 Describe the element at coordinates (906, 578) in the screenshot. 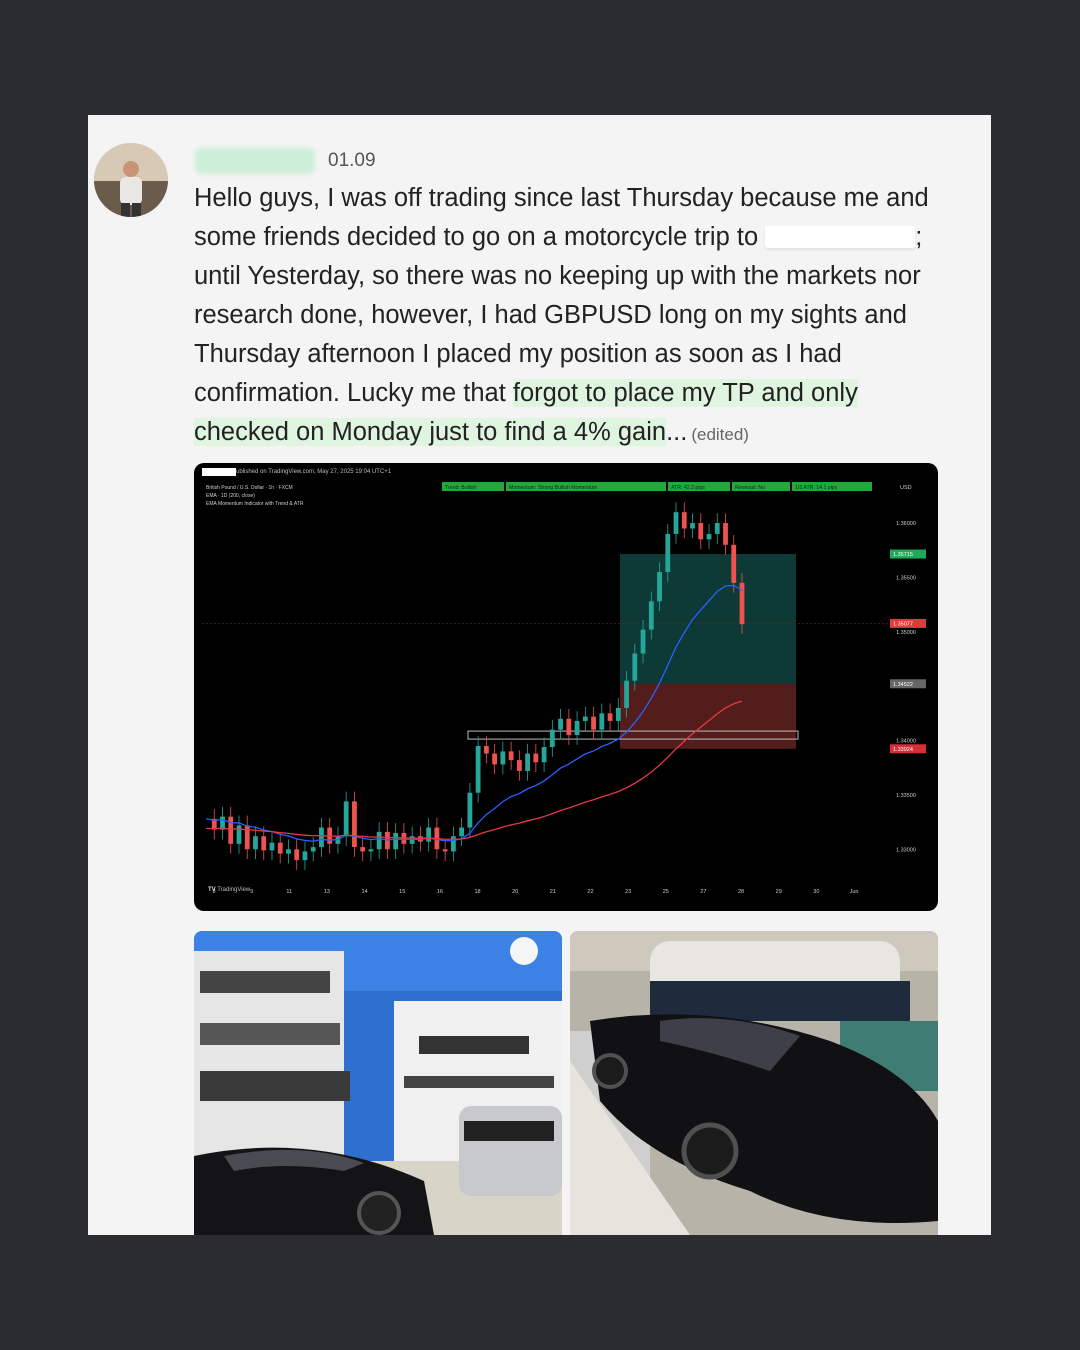

I see `price-axis-label: 1.35500` at that location.